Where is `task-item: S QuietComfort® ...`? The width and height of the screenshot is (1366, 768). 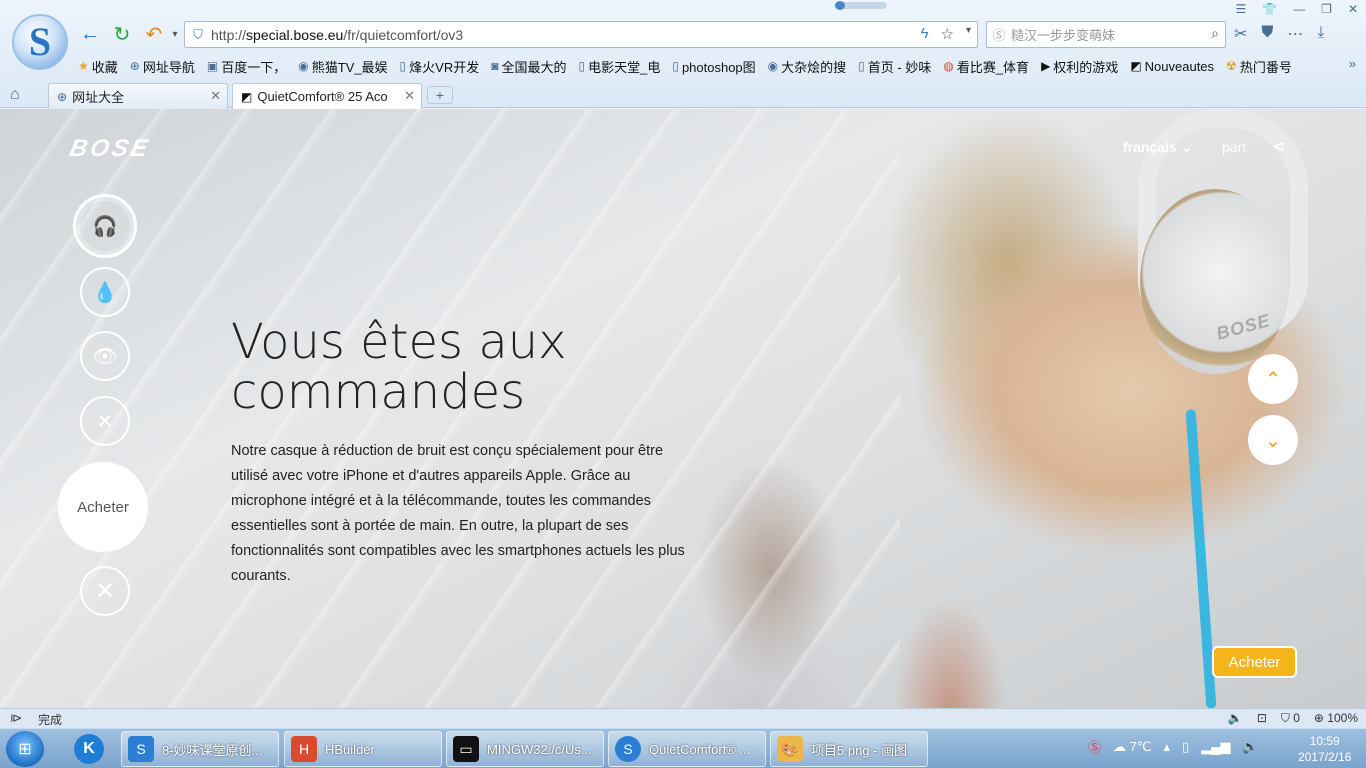
task-item: S QuietComfort® ... is located at coordinates (687, 749).